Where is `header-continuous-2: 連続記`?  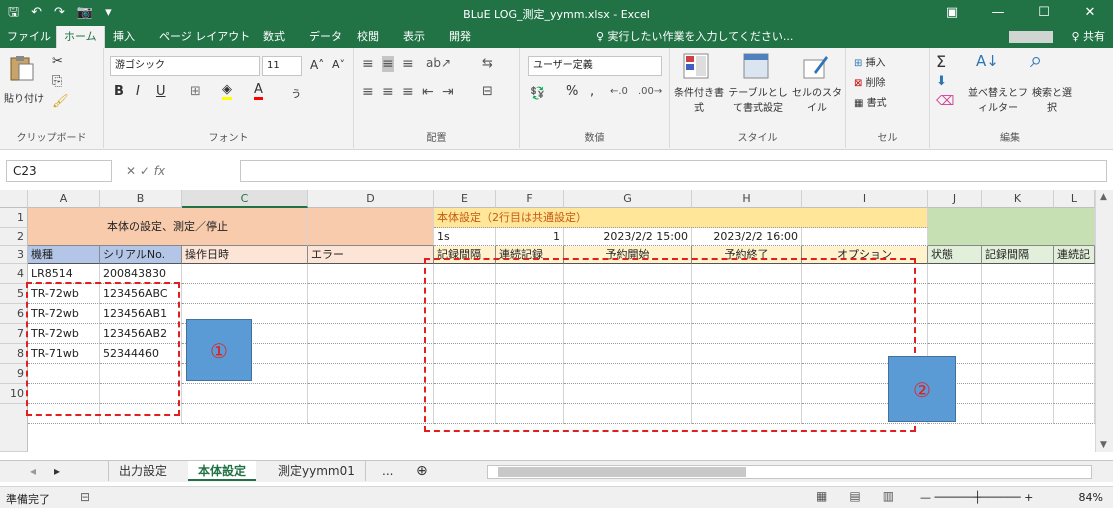 header-continuous-2: 連続記 is located at coordinates (1074, 255).